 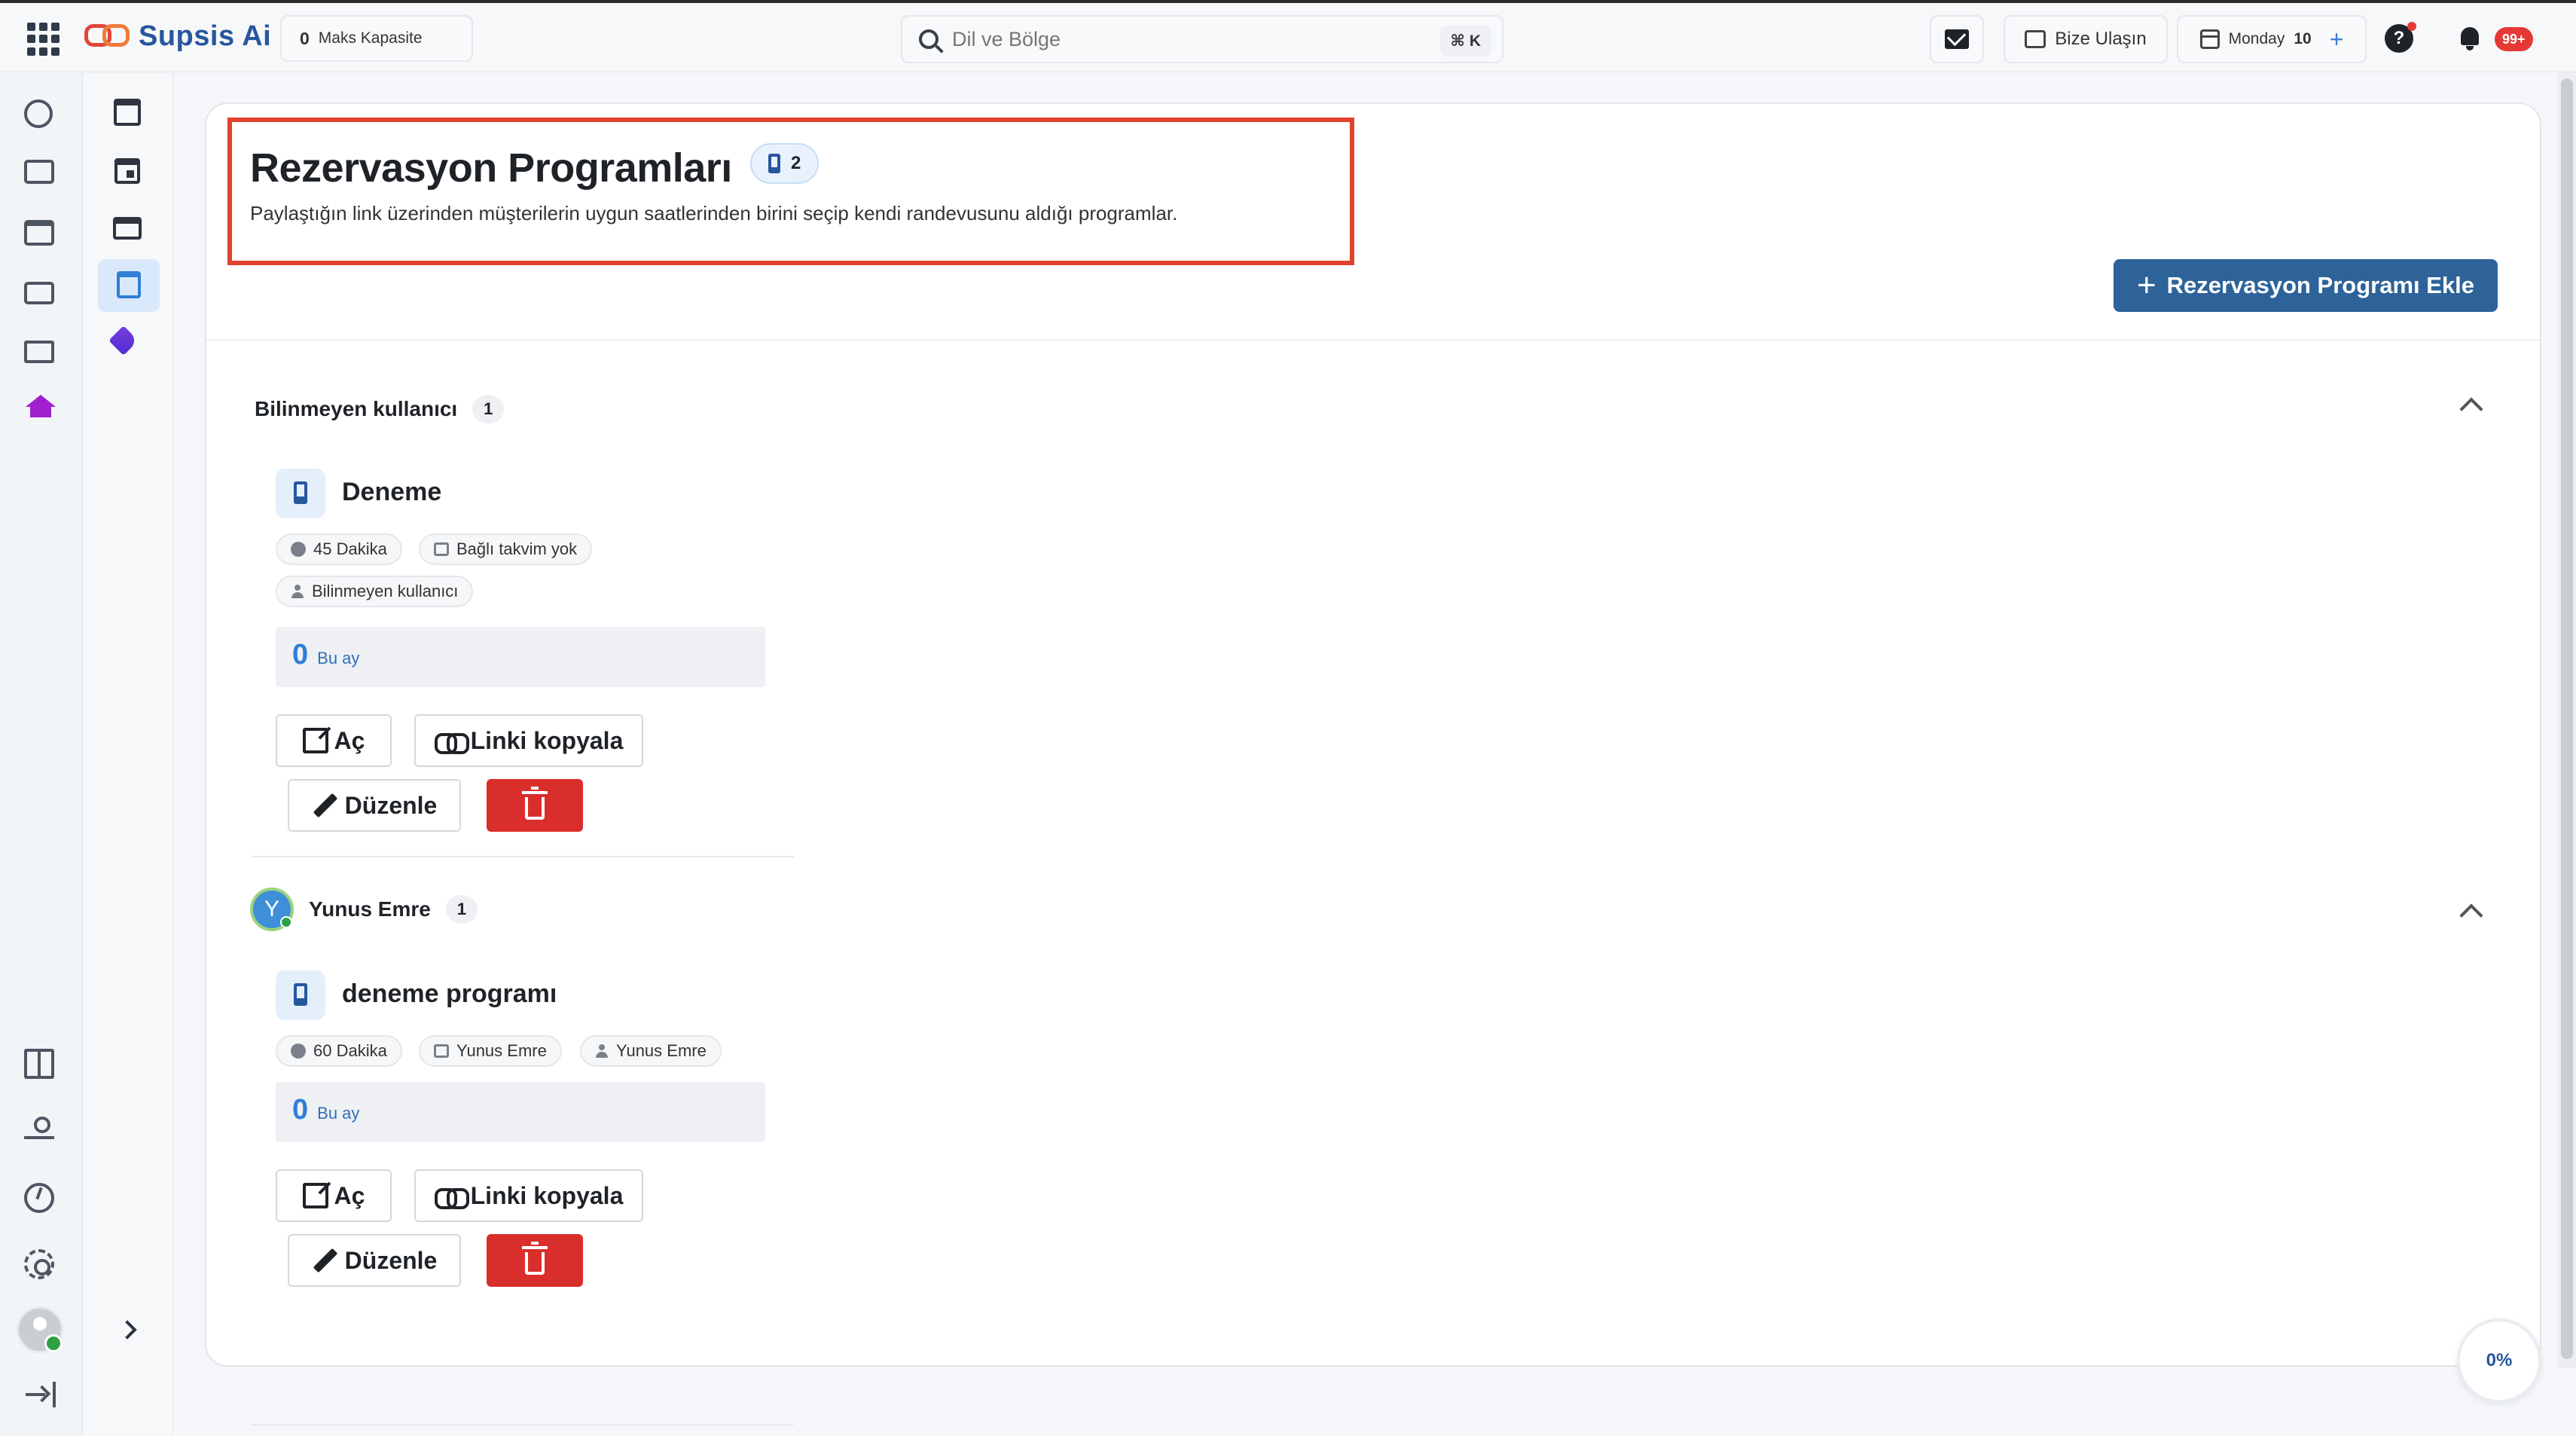 What do you see at coordinates (1178, 39) in the screenshot?
I see `search-input` at bounding box center [1178, 39].